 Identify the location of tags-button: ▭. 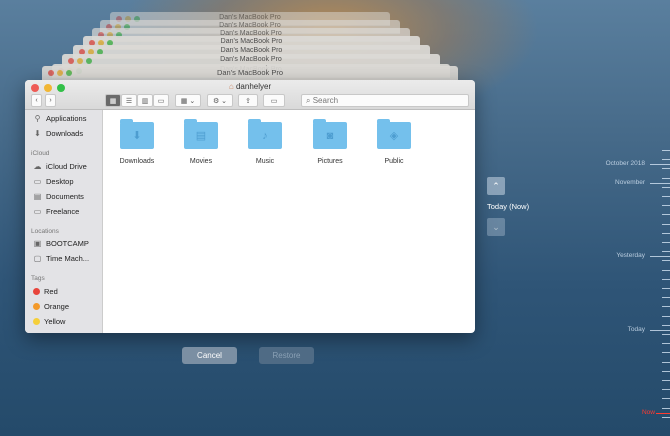
(274, 100).